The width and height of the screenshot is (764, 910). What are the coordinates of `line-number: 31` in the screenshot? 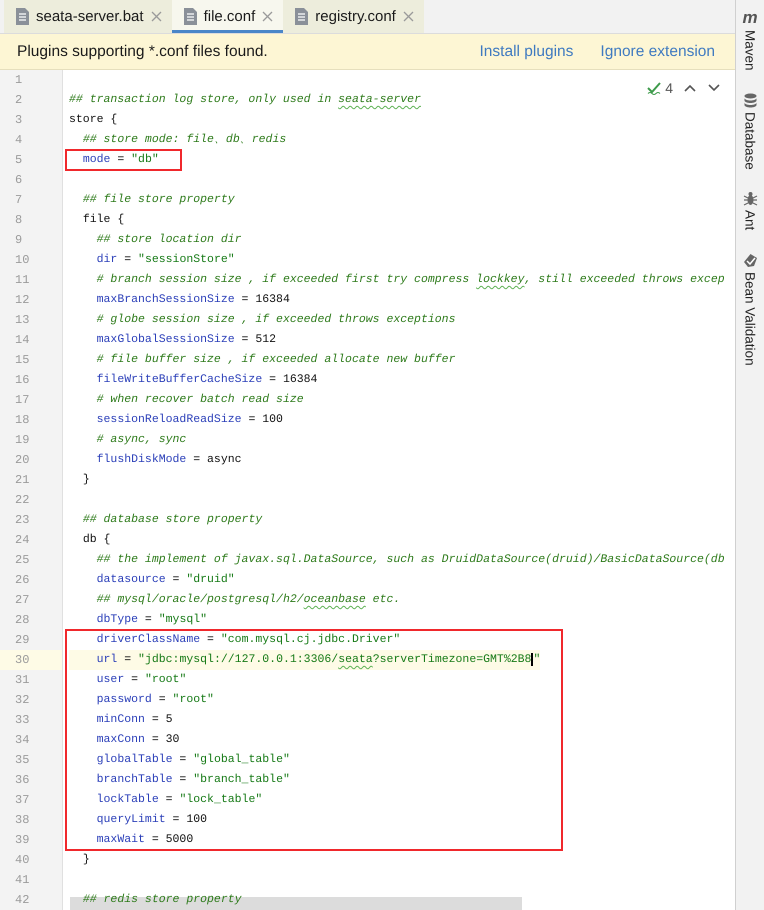 It's located at (22, 680).